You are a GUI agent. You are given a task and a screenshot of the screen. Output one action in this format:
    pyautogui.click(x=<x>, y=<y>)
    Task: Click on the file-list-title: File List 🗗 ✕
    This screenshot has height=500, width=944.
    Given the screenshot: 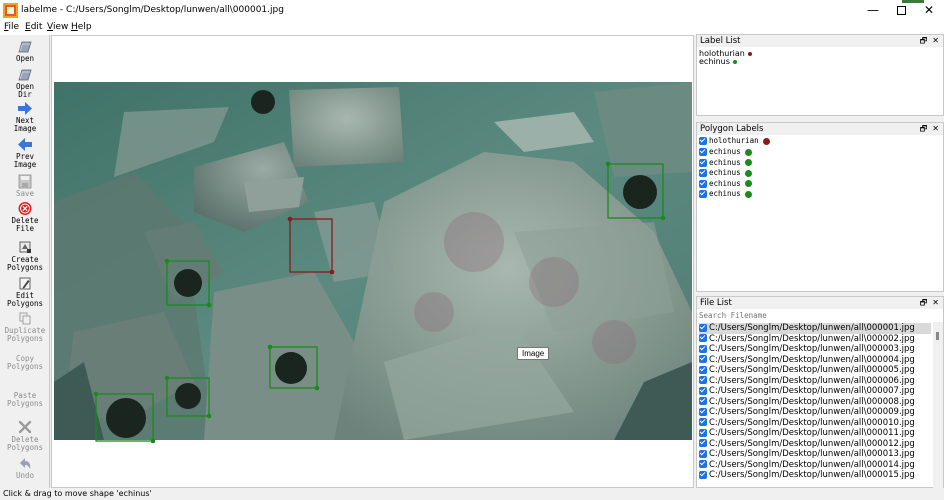 What is the action you would take?
    pyautogui.click(x=820, y=303)
    